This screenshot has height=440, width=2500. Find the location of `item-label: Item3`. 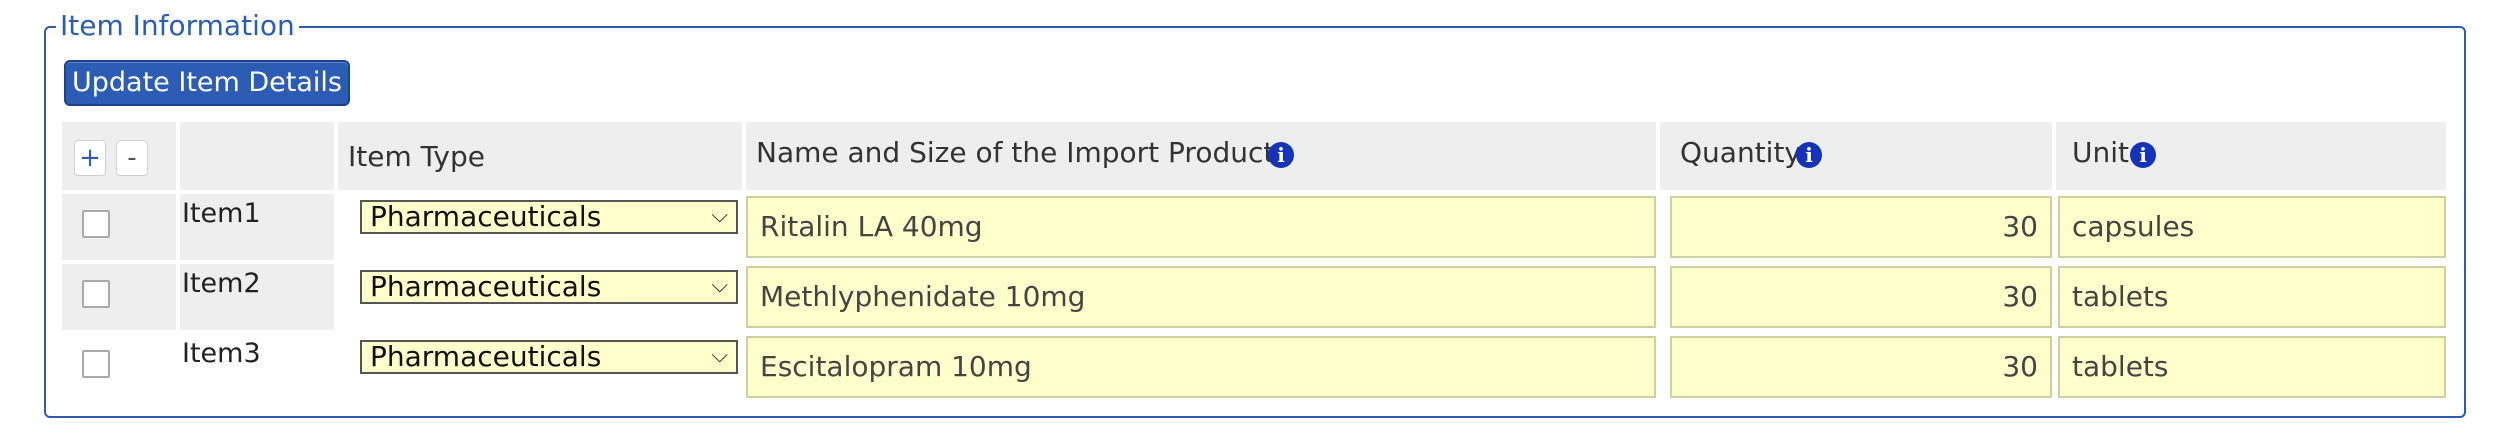

item-label: Item3 is located at coordinates (221, 353).